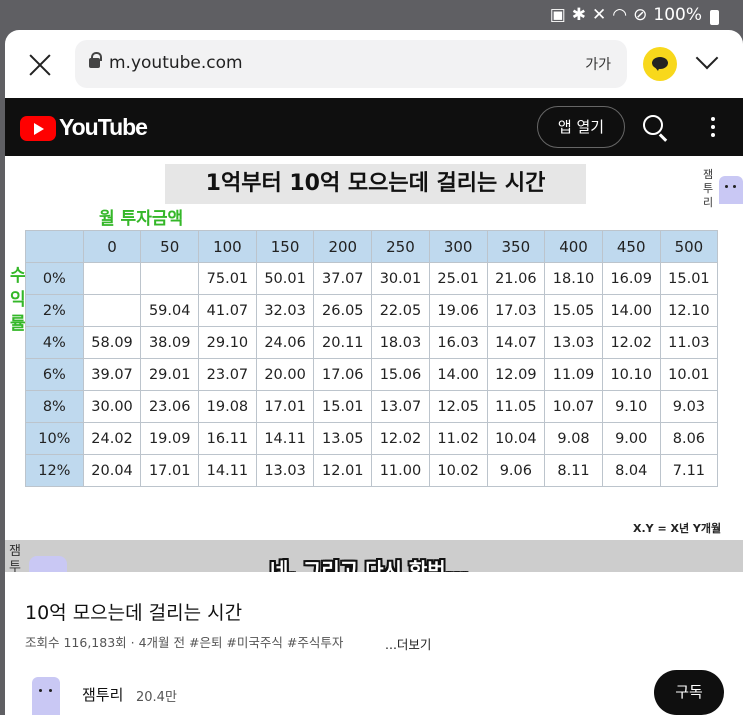 This screenshot has width=743, height=715. What do you see at coordinates (573, 310) in the screenshot?
I see `table-cell: 15.05` at bounding box center [573, 310].